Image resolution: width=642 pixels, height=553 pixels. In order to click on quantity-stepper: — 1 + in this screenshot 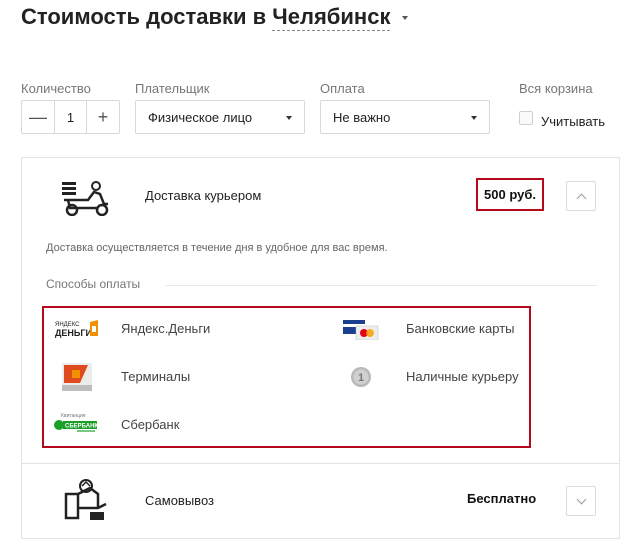, I will do `click(70, 117)`.